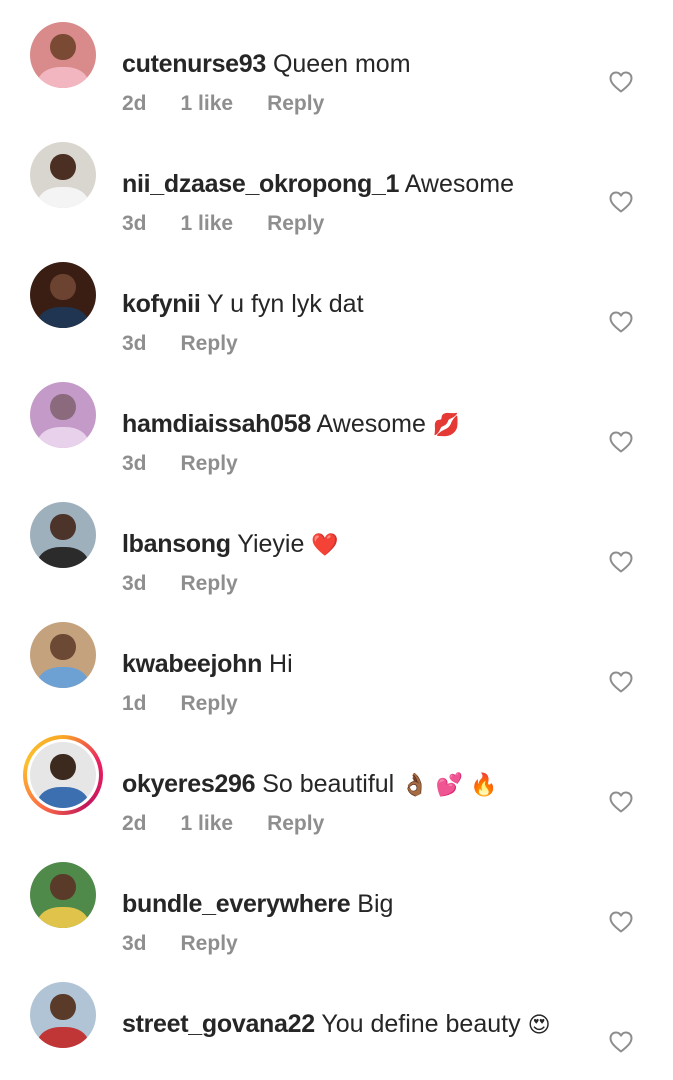 The width and height of the screenshot is (673, 1080). I want to click on comment-emoji: 💋, so click(443, 425).